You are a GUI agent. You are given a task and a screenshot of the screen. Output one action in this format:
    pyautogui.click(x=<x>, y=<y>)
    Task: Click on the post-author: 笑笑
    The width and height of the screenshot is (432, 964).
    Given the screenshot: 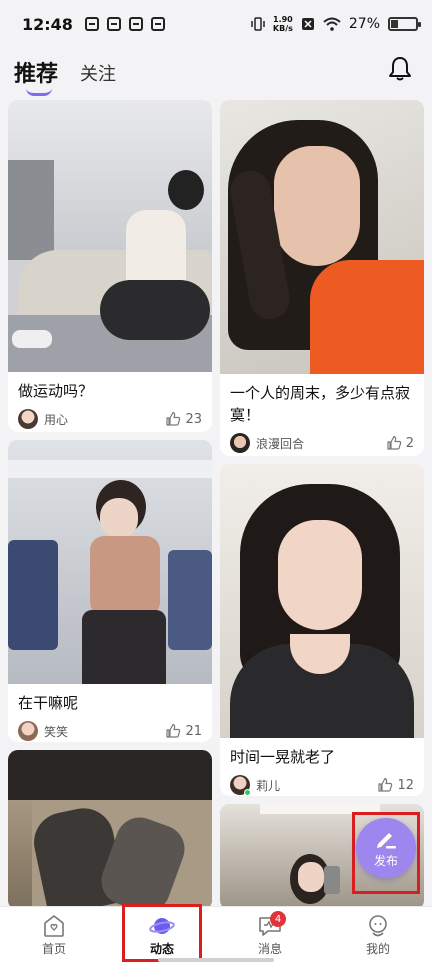 What is the action you would take?
    pyautogui.click(x=56, y=731)
    